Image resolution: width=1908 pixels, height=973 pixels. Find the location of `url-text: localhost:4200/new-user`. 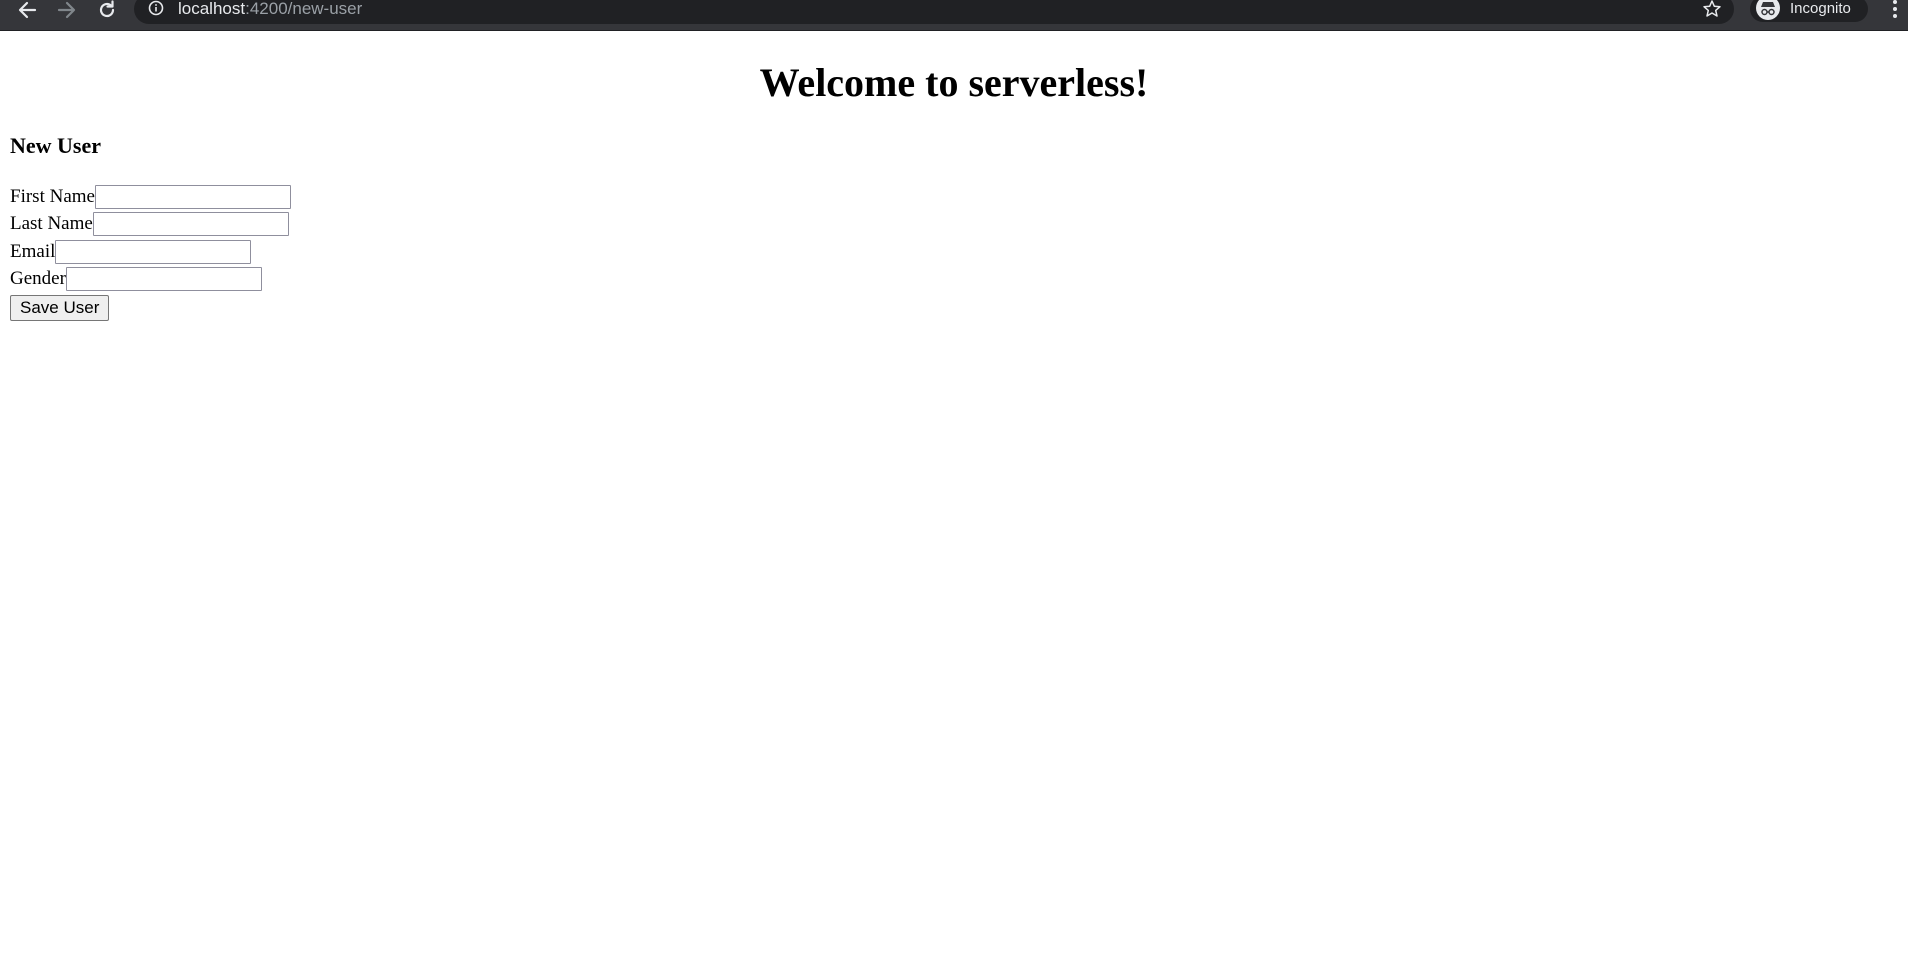

url-text: localhost:4200/new-user is located at coordinates (270, 9).